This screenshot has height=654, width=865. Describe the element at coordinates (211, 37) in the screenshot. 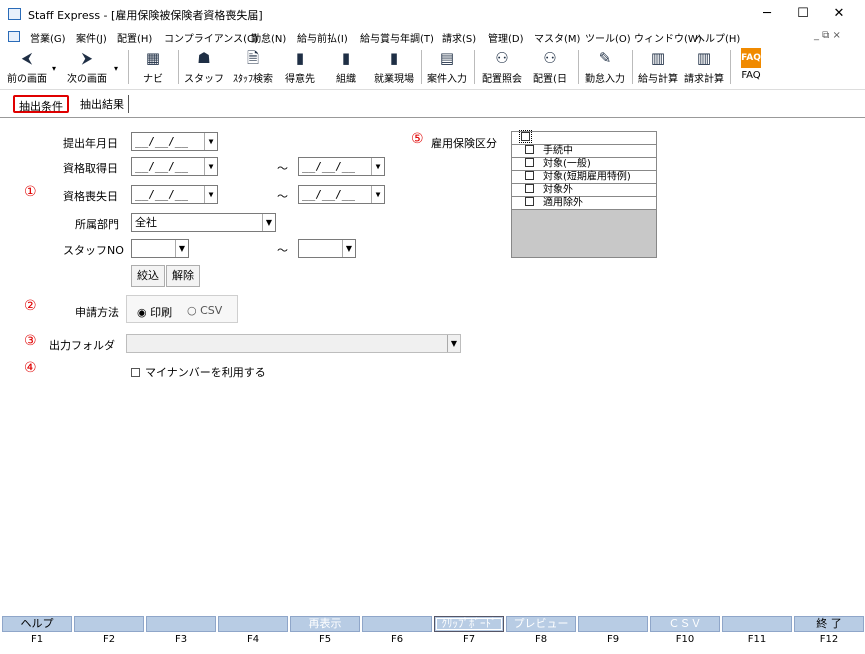

I see `menu-compliance: コンプライアンス(C)` at that location.